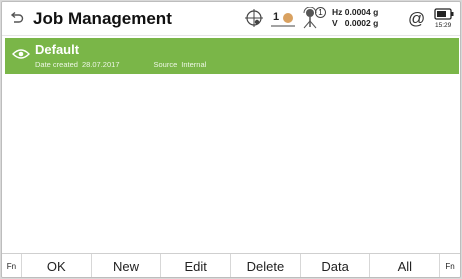 The height and width of the screenshot is (279, 462). I want to click on at-icon: @, so click(416, 19).